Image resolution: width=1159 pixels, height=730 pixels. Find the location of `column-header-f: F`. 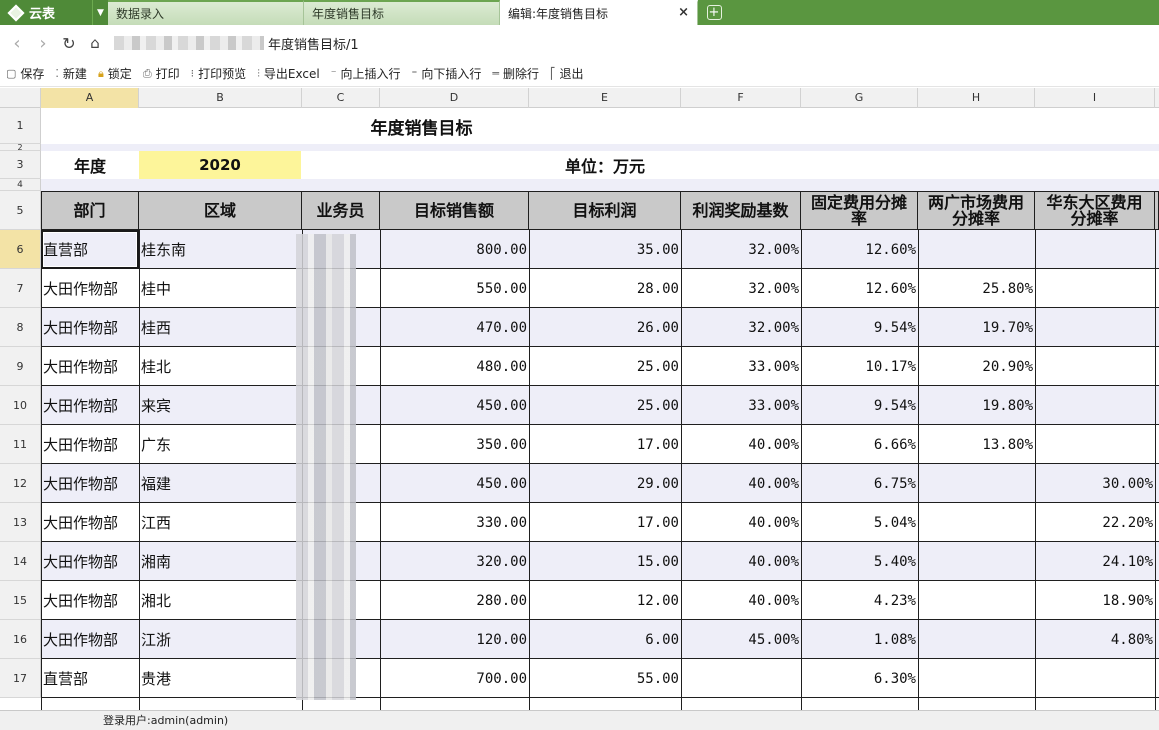

column-header-f: F is located at coordinates (741, 98).